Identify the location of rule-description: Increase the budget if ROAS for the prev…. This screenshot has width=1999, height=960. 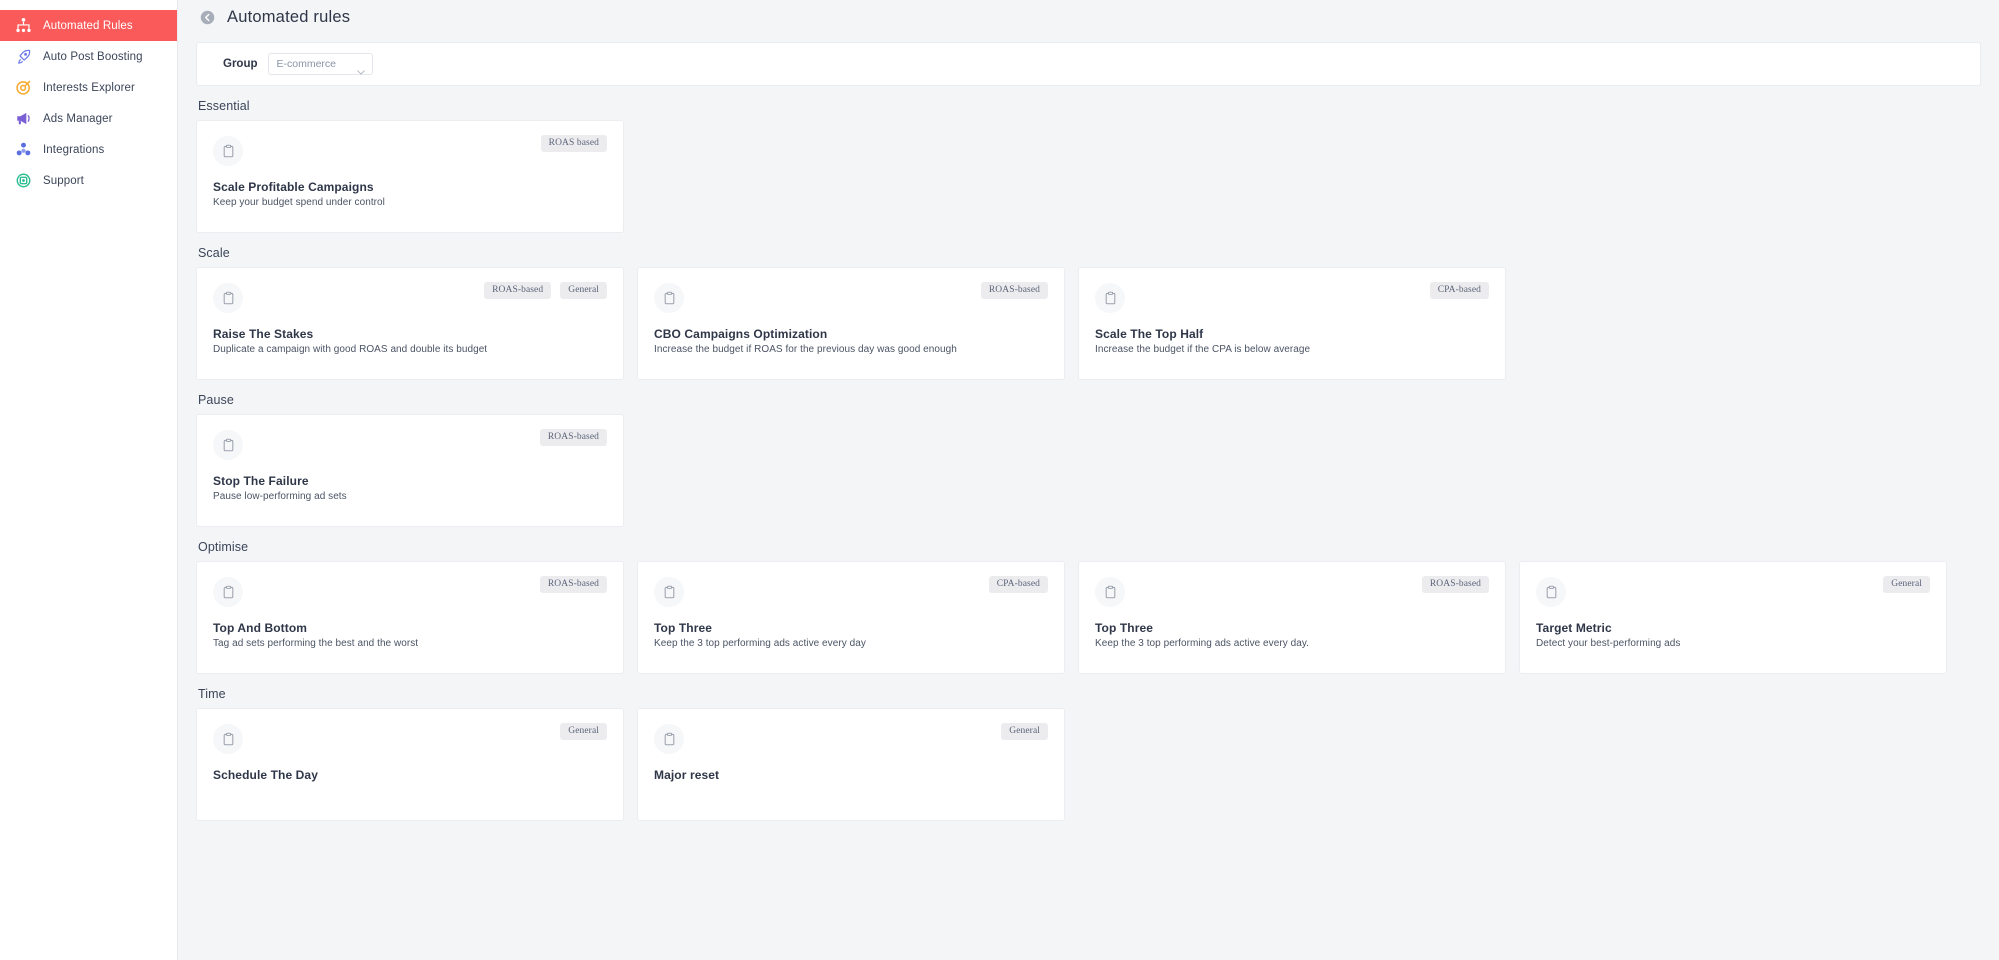
(805, 349).